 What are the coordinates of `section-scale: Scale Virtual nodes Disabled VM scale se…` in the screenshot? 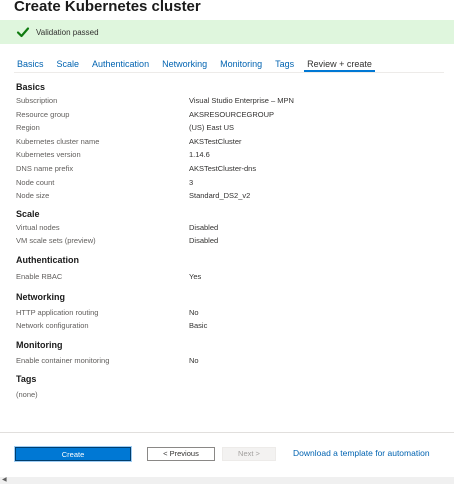 It's located at (231, 227).